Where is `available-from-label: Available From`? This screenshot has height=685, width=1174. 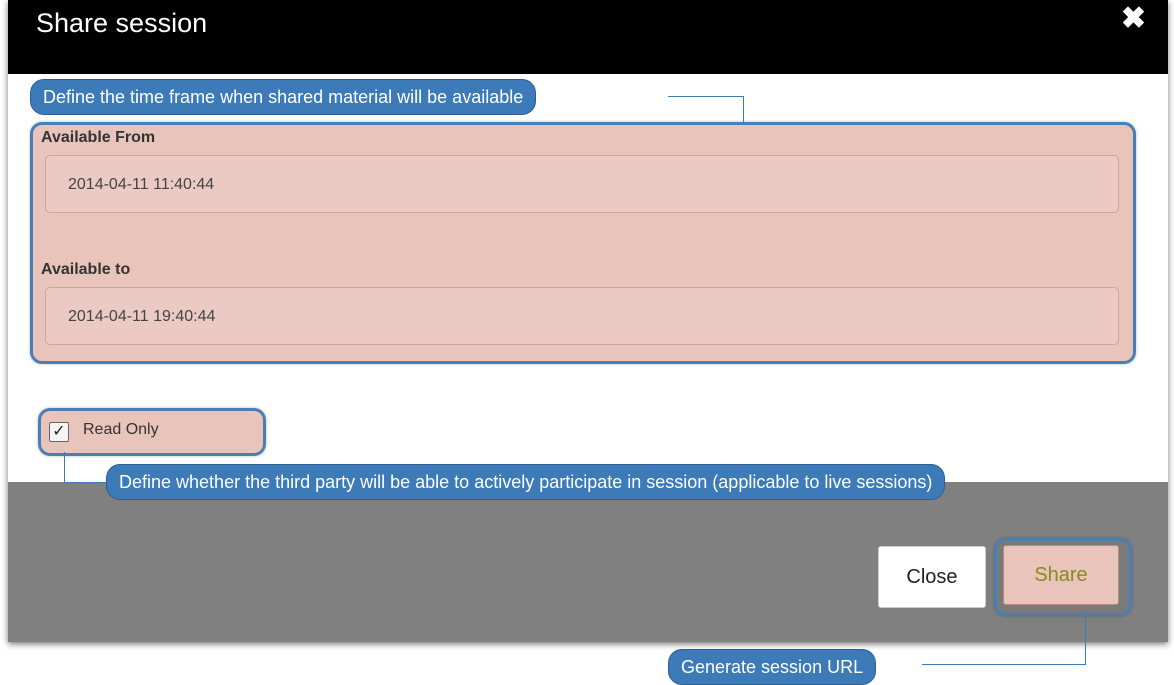
available-from-label: Available From is located at coordinates (98, 137).